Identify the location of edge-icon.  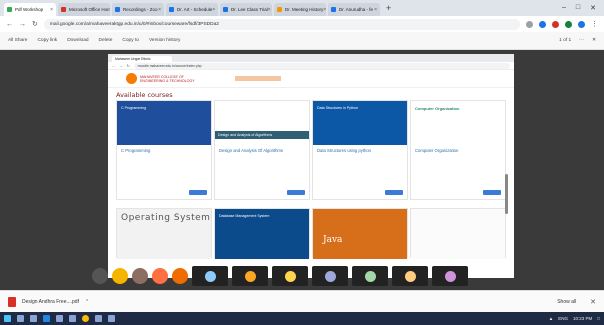
(46, 318).